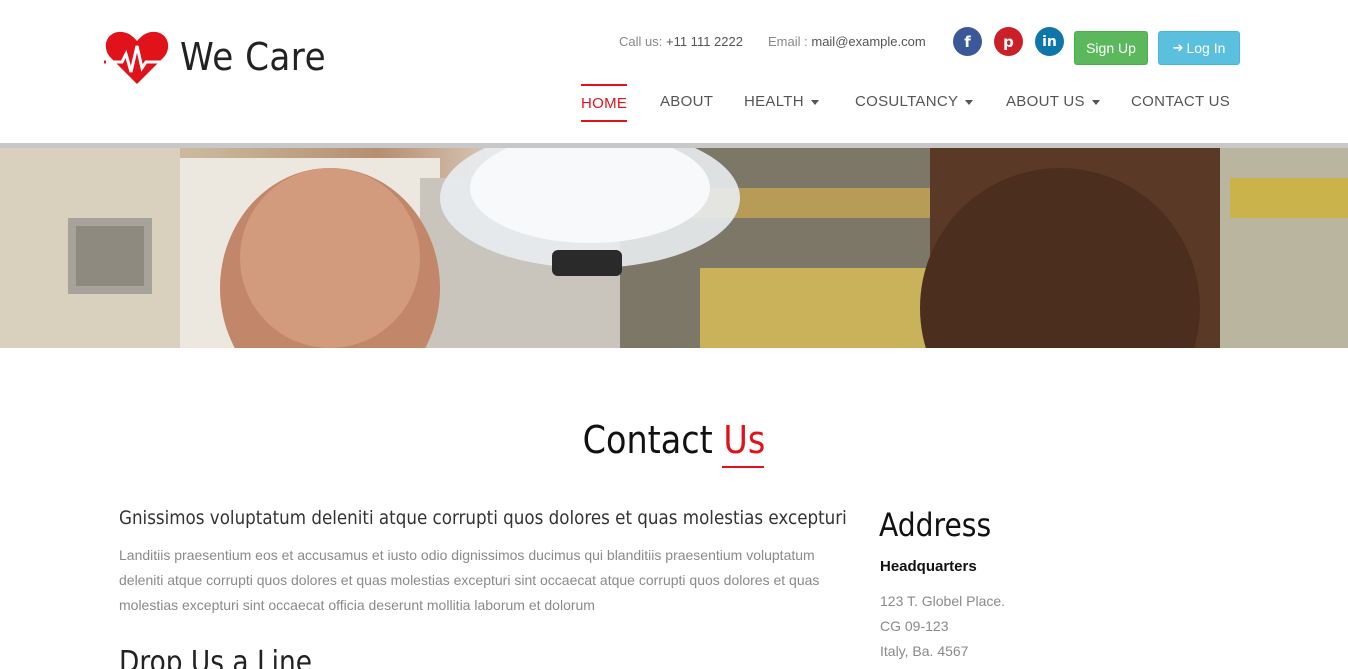  Describe the element at coordinates (686, 103) in the screenshot. I see `nav-about: ABOUT` at that location.